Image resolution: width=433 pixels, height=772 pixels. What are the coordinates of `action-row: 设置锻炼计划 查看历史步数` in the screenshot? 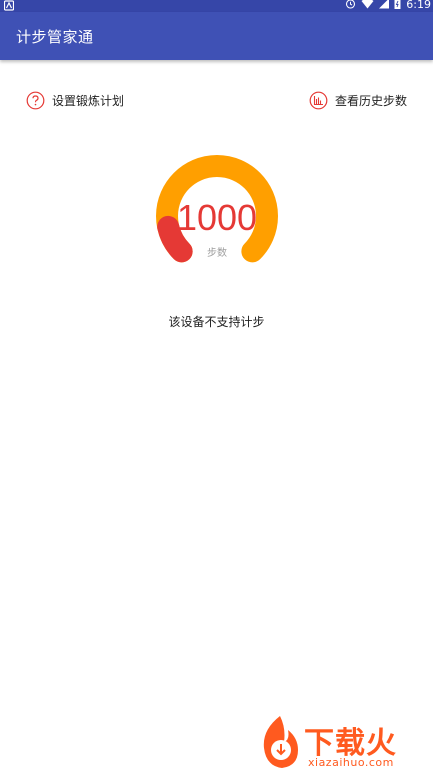 It's located at (216, 100).